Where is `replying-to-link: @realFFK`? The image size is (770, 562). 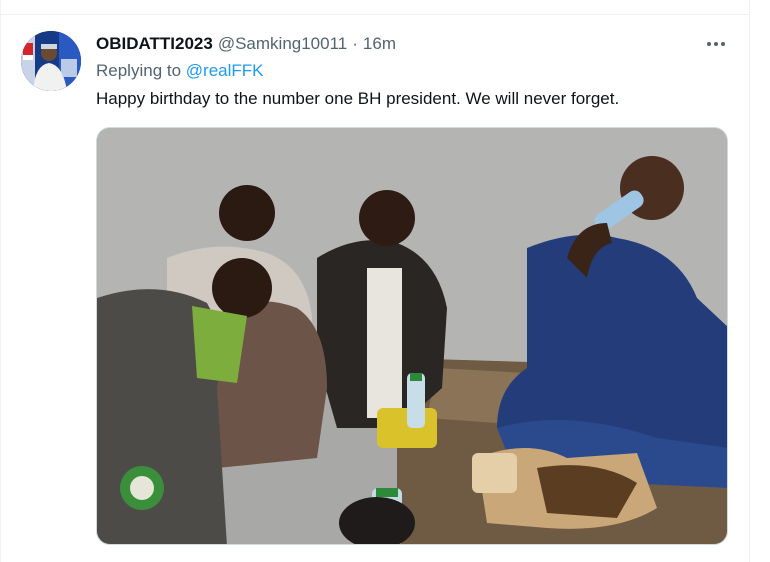
replying-to-link: @realFFK is located at coordinates (225, 70).